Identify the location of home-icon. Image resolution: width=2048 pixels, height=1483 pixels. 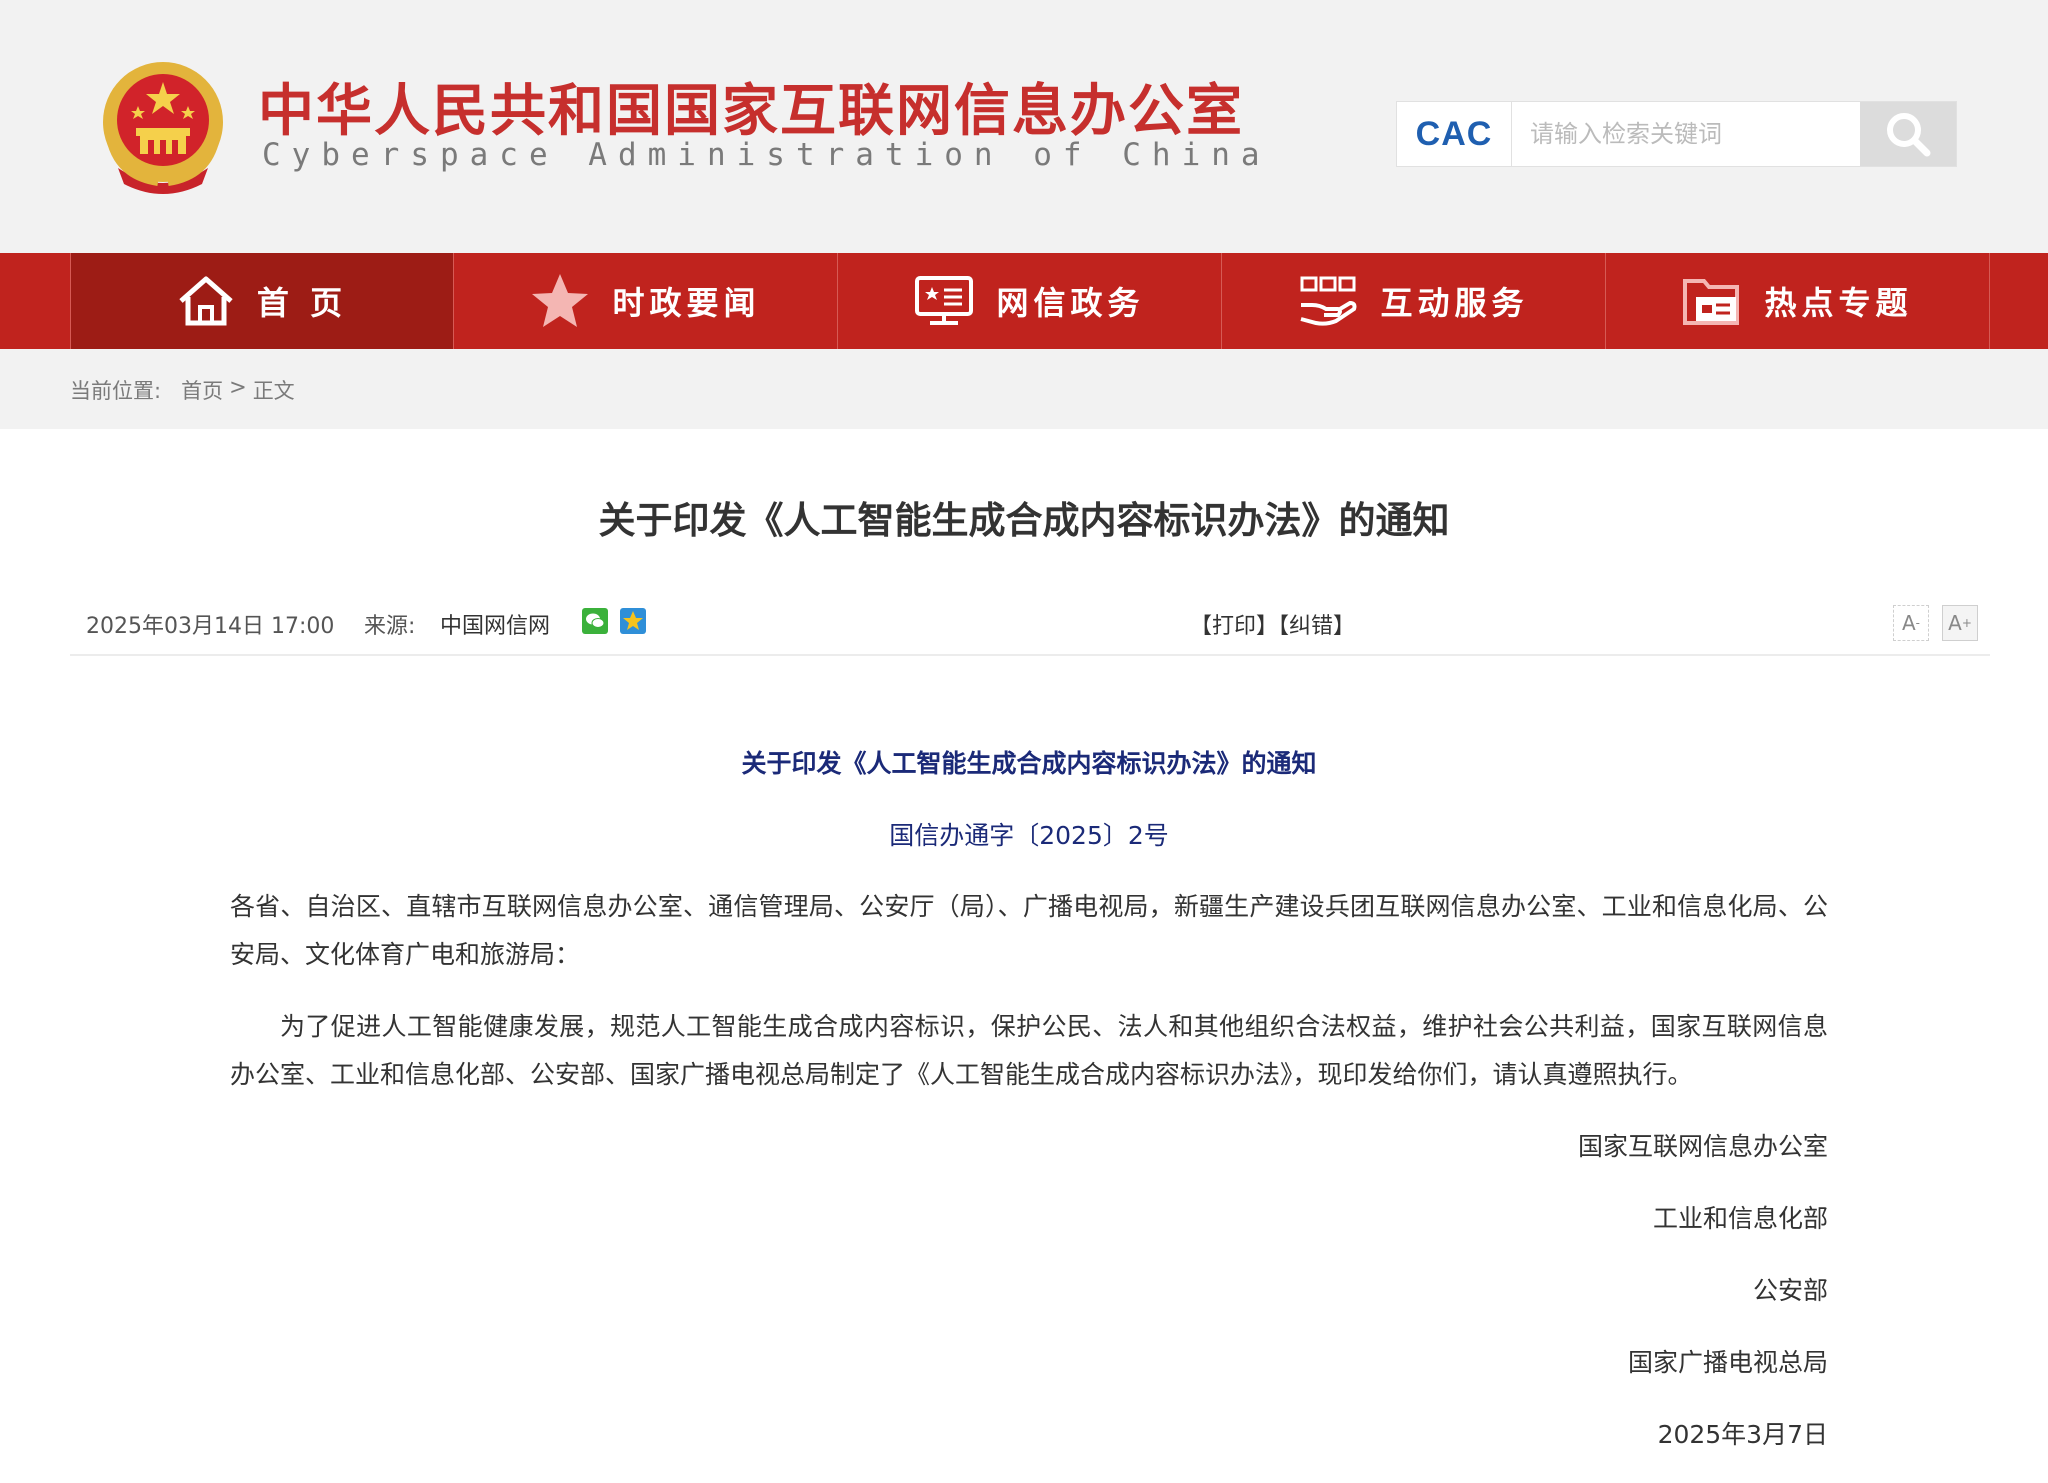
(206, 301).